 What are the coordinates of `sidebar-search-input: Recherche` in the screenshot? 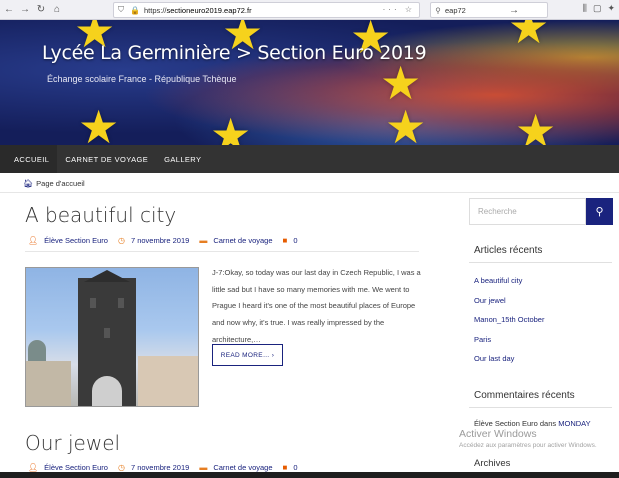 It's located at (527, 211).